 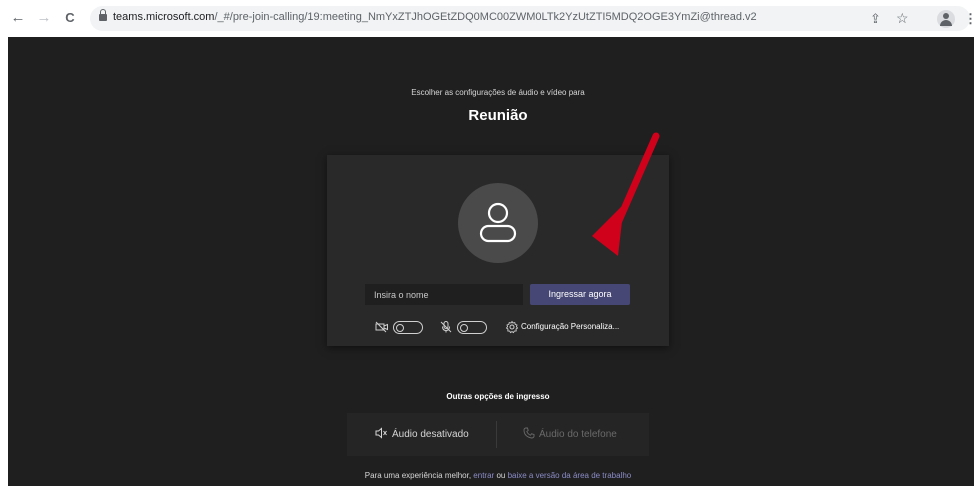 What do you see at coordinates (444, 294) in the screenshot?
I see `name-input` at bounding box center [444, 294].